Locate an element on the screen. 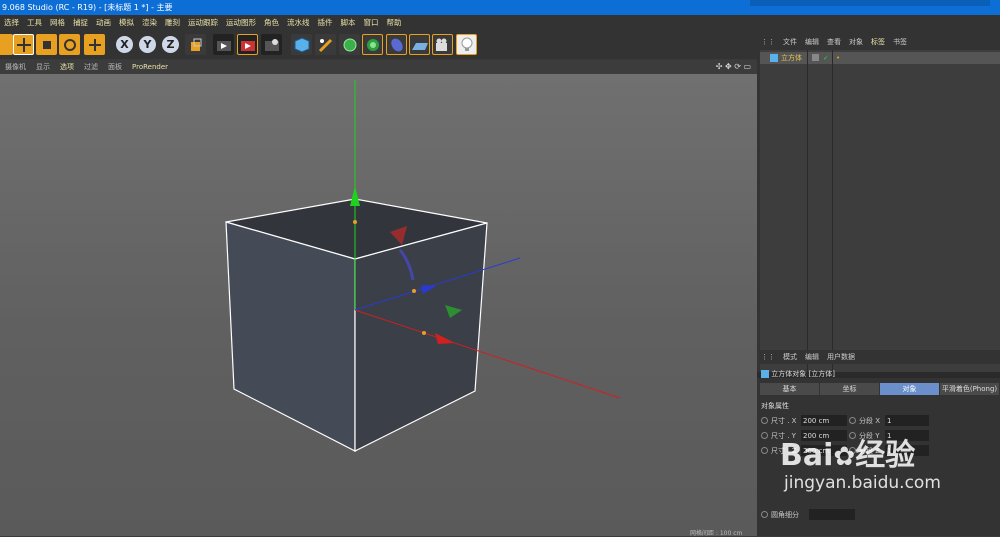 This screenshot has width=1000, height=537. y-axis-lock-button: Y is located at coordinates (147, 44).